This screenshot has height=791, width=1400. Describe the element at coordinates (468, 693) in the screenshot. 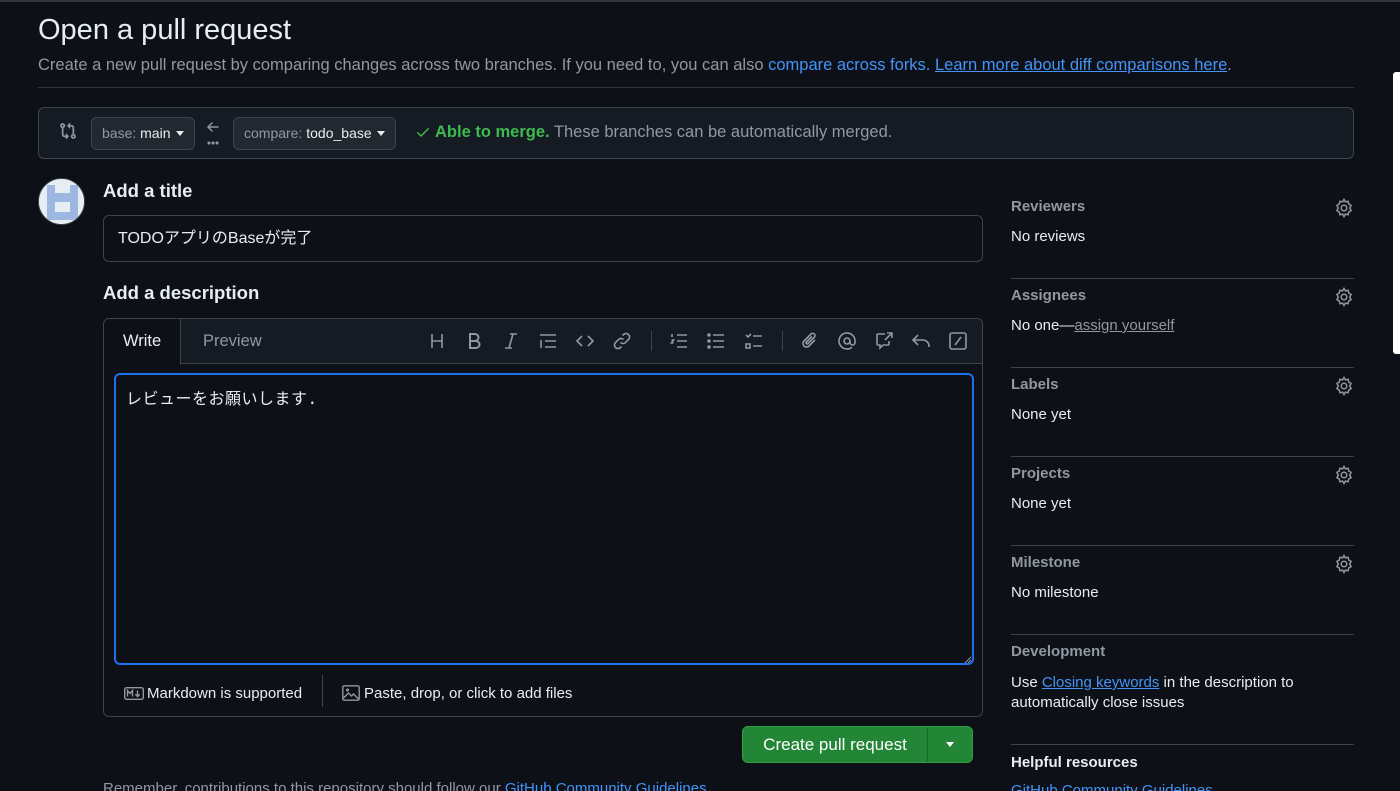

I see `attach-files-text: Paste, drop, or click to add files` at that location.